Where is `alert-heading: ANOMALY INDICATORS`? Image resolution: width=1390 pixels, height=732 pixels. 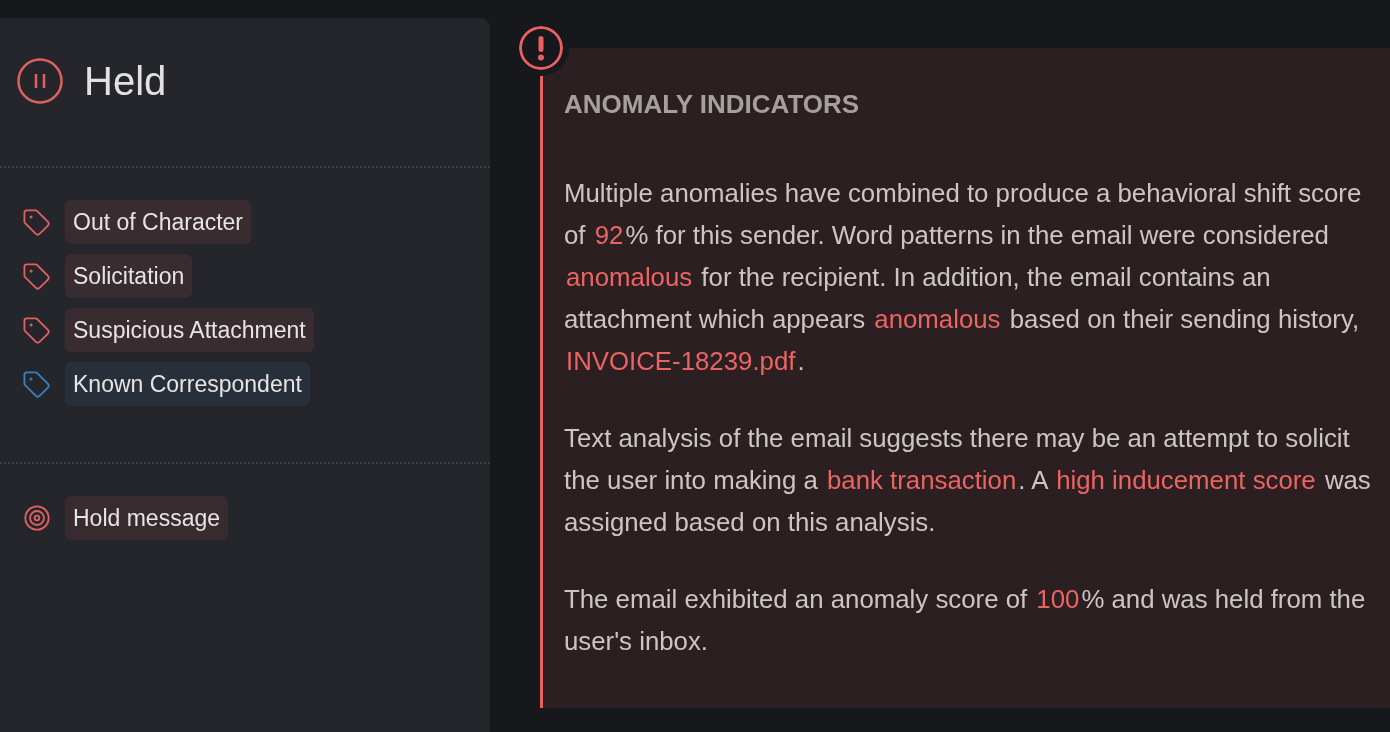
alert-heading: ANOMALY INDICATORS is located at coordinates (712, 104).